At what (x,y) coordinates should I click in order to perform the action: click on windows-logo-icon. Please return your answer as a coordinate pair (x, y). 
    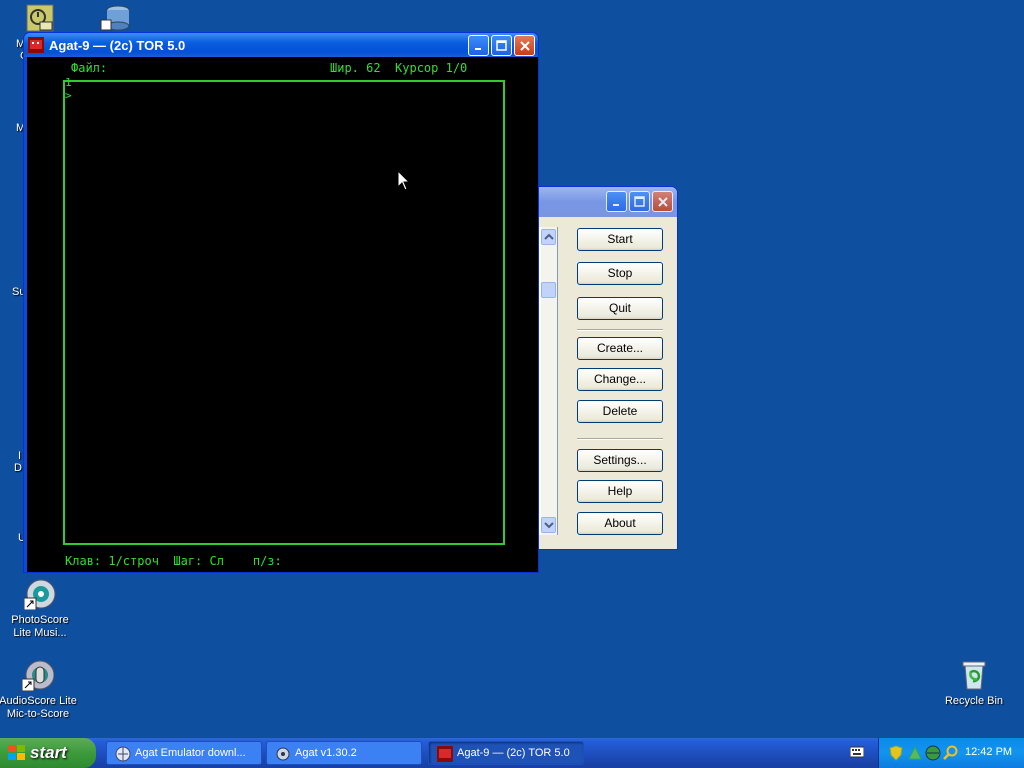
    Looking at the image, I should click on (16, 752).